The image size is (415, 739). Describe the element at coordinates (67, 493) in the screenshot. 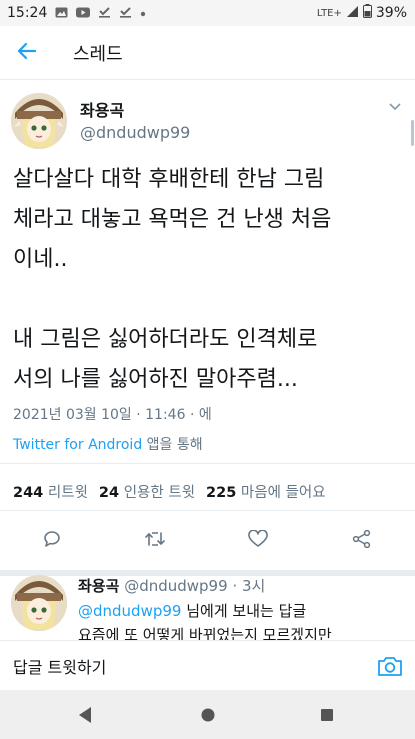

I see `retweets-label: 리트윗` at that location.